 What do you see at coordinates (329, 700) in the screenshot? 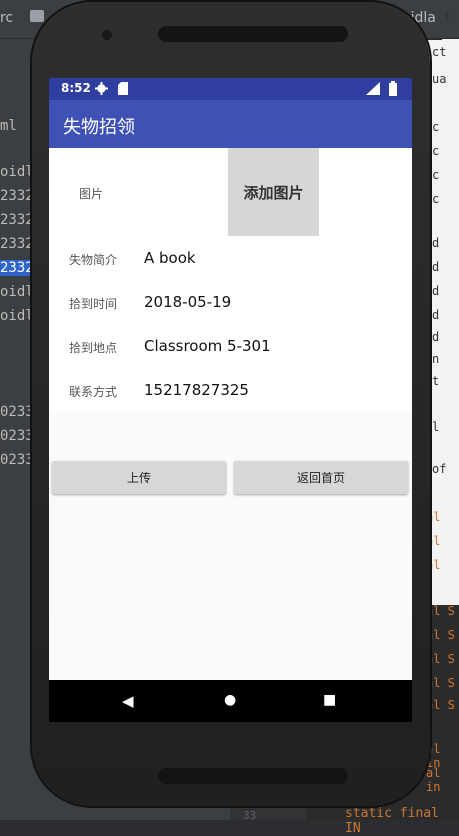
I see `recents-nav-icon: ■` at bounding box center [329, 700].